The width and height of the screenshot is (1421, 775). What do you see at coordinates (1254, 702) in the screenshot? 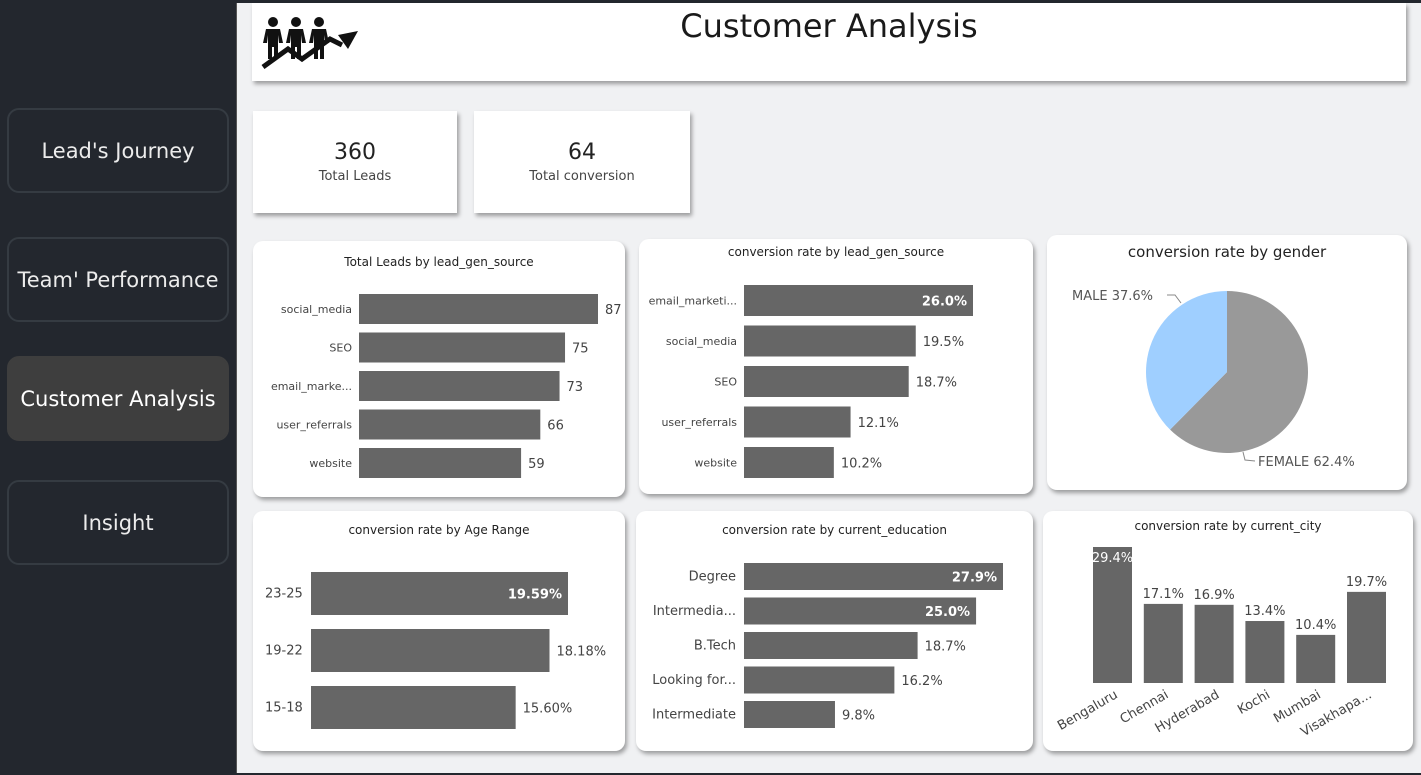
I see `category-label: Kochi` at bounding box center [1254, 702].